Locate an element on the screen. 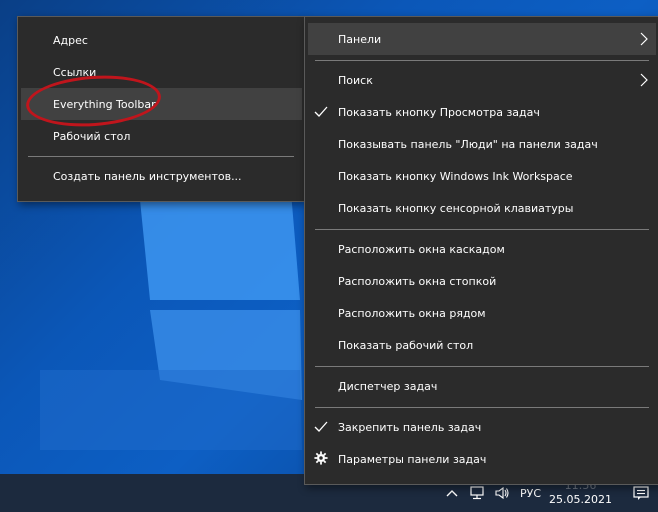 The image size is (658, 512). menu-item-address: Адрес is located at coordinates (161, 40).